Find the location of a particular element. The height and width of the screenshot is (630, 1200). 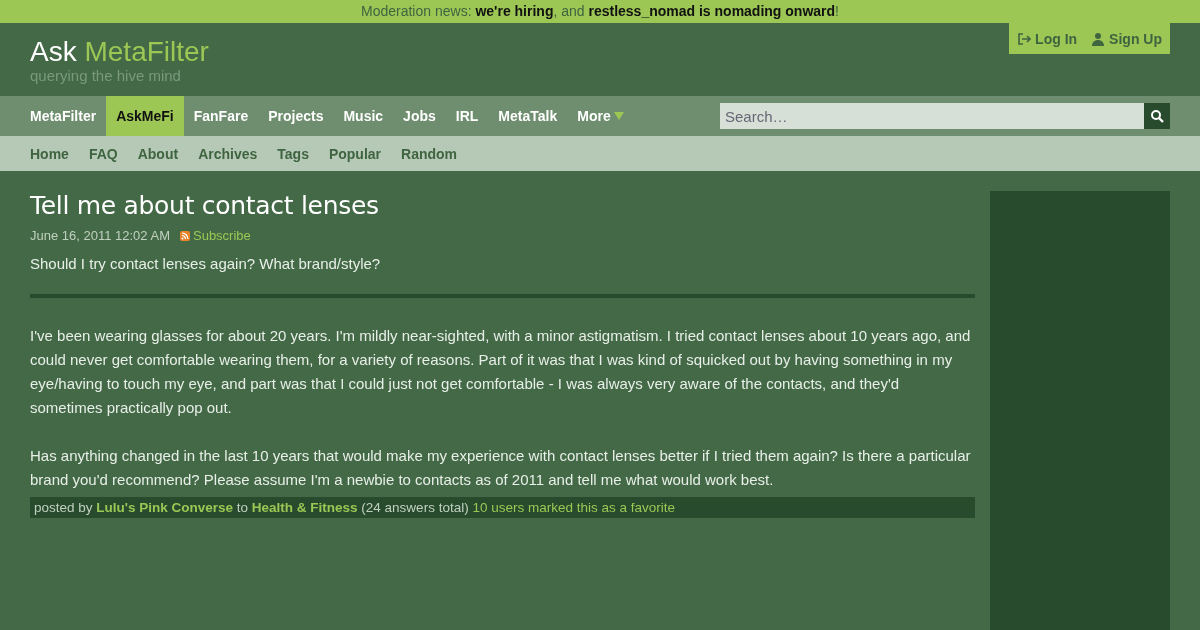

author-link: Lulu's Pink Converse is located at coordinates (165, 507).